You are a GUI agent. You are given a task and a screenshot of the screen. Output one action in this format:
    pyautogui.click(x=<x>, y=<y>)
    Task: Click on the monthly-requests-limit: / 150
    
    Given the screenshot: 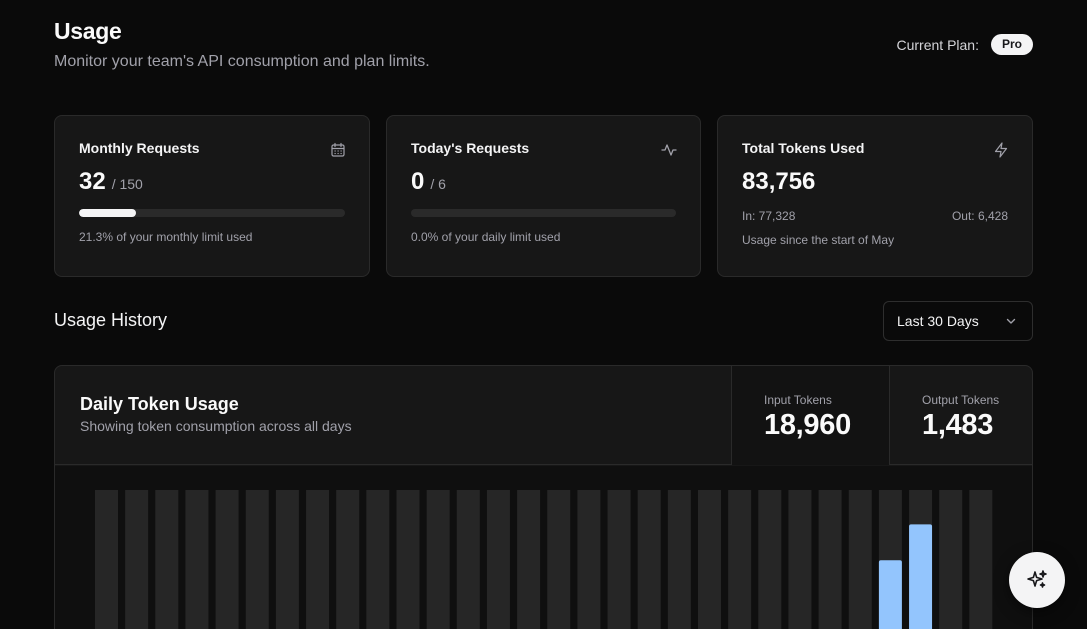 What is the action you would take?
    pyautogui.click(x=127, y=184)
    